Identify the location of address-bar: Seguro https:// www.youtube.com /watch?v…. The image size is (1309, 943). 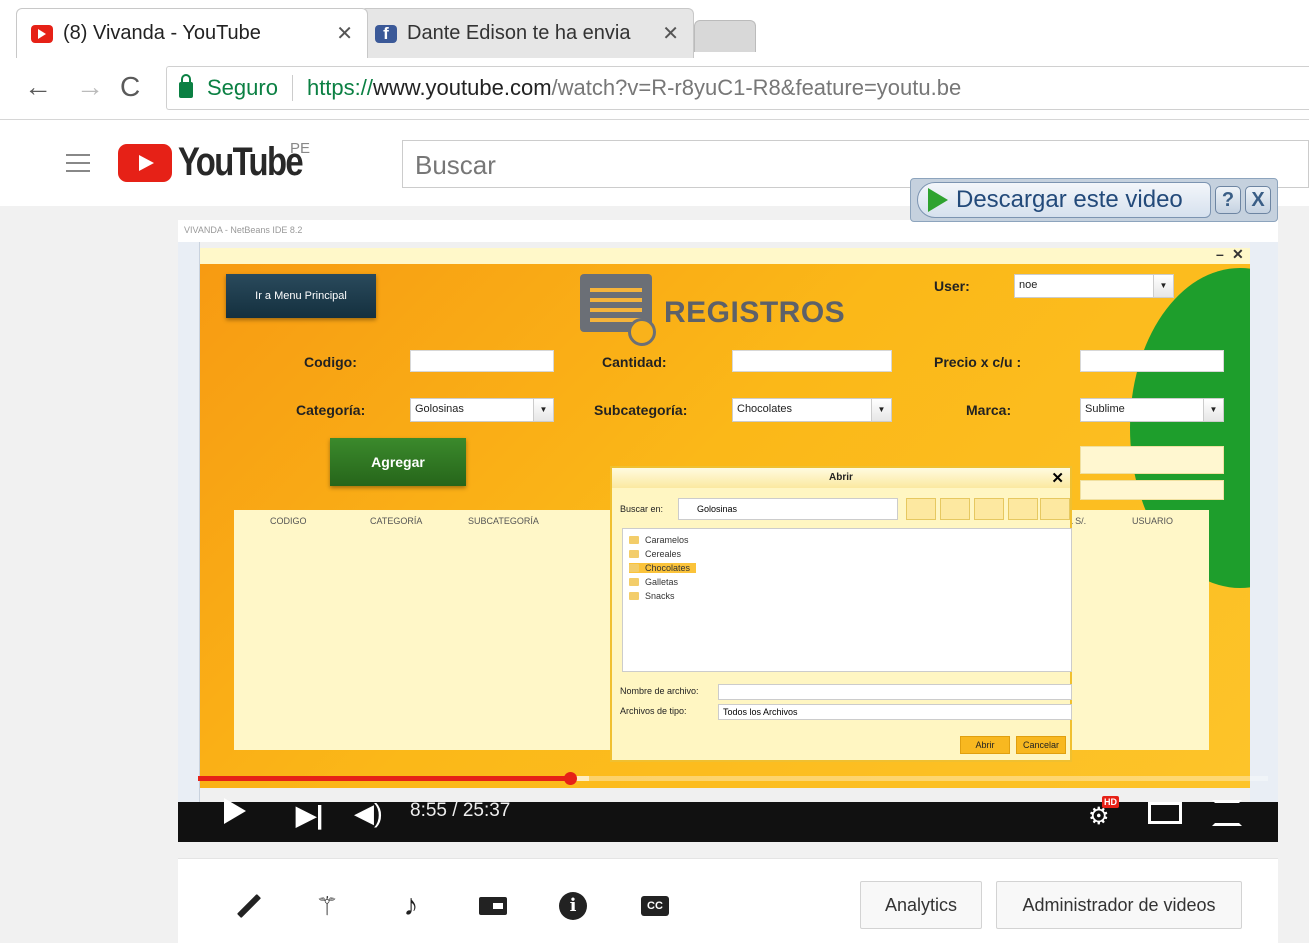
(737, 88).